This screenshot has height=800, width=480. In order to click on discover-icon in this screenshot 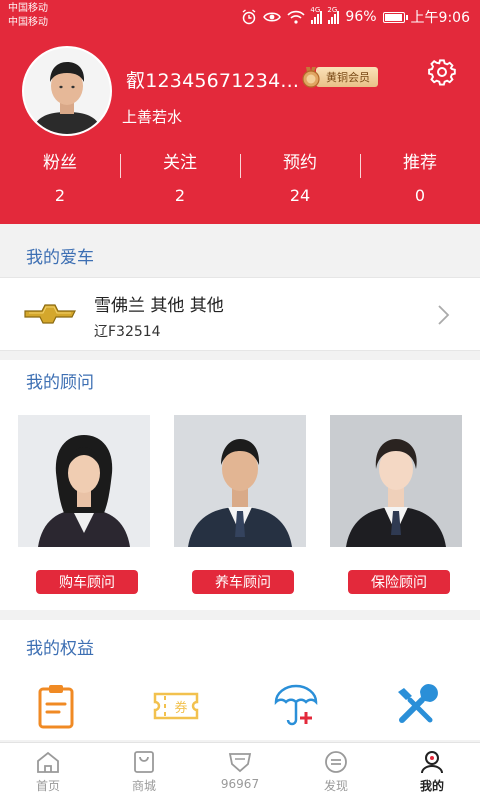, I will do `click(336, 762)`.